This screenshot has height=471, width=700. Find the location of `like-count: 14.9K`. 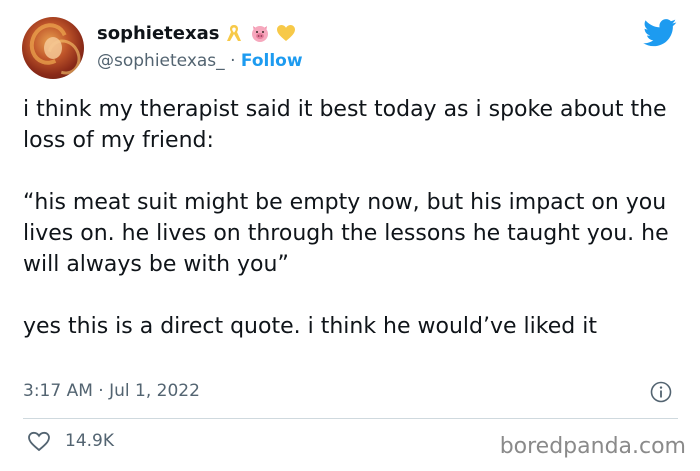

like-count: 14.9K is located at coordinates (89, 441).